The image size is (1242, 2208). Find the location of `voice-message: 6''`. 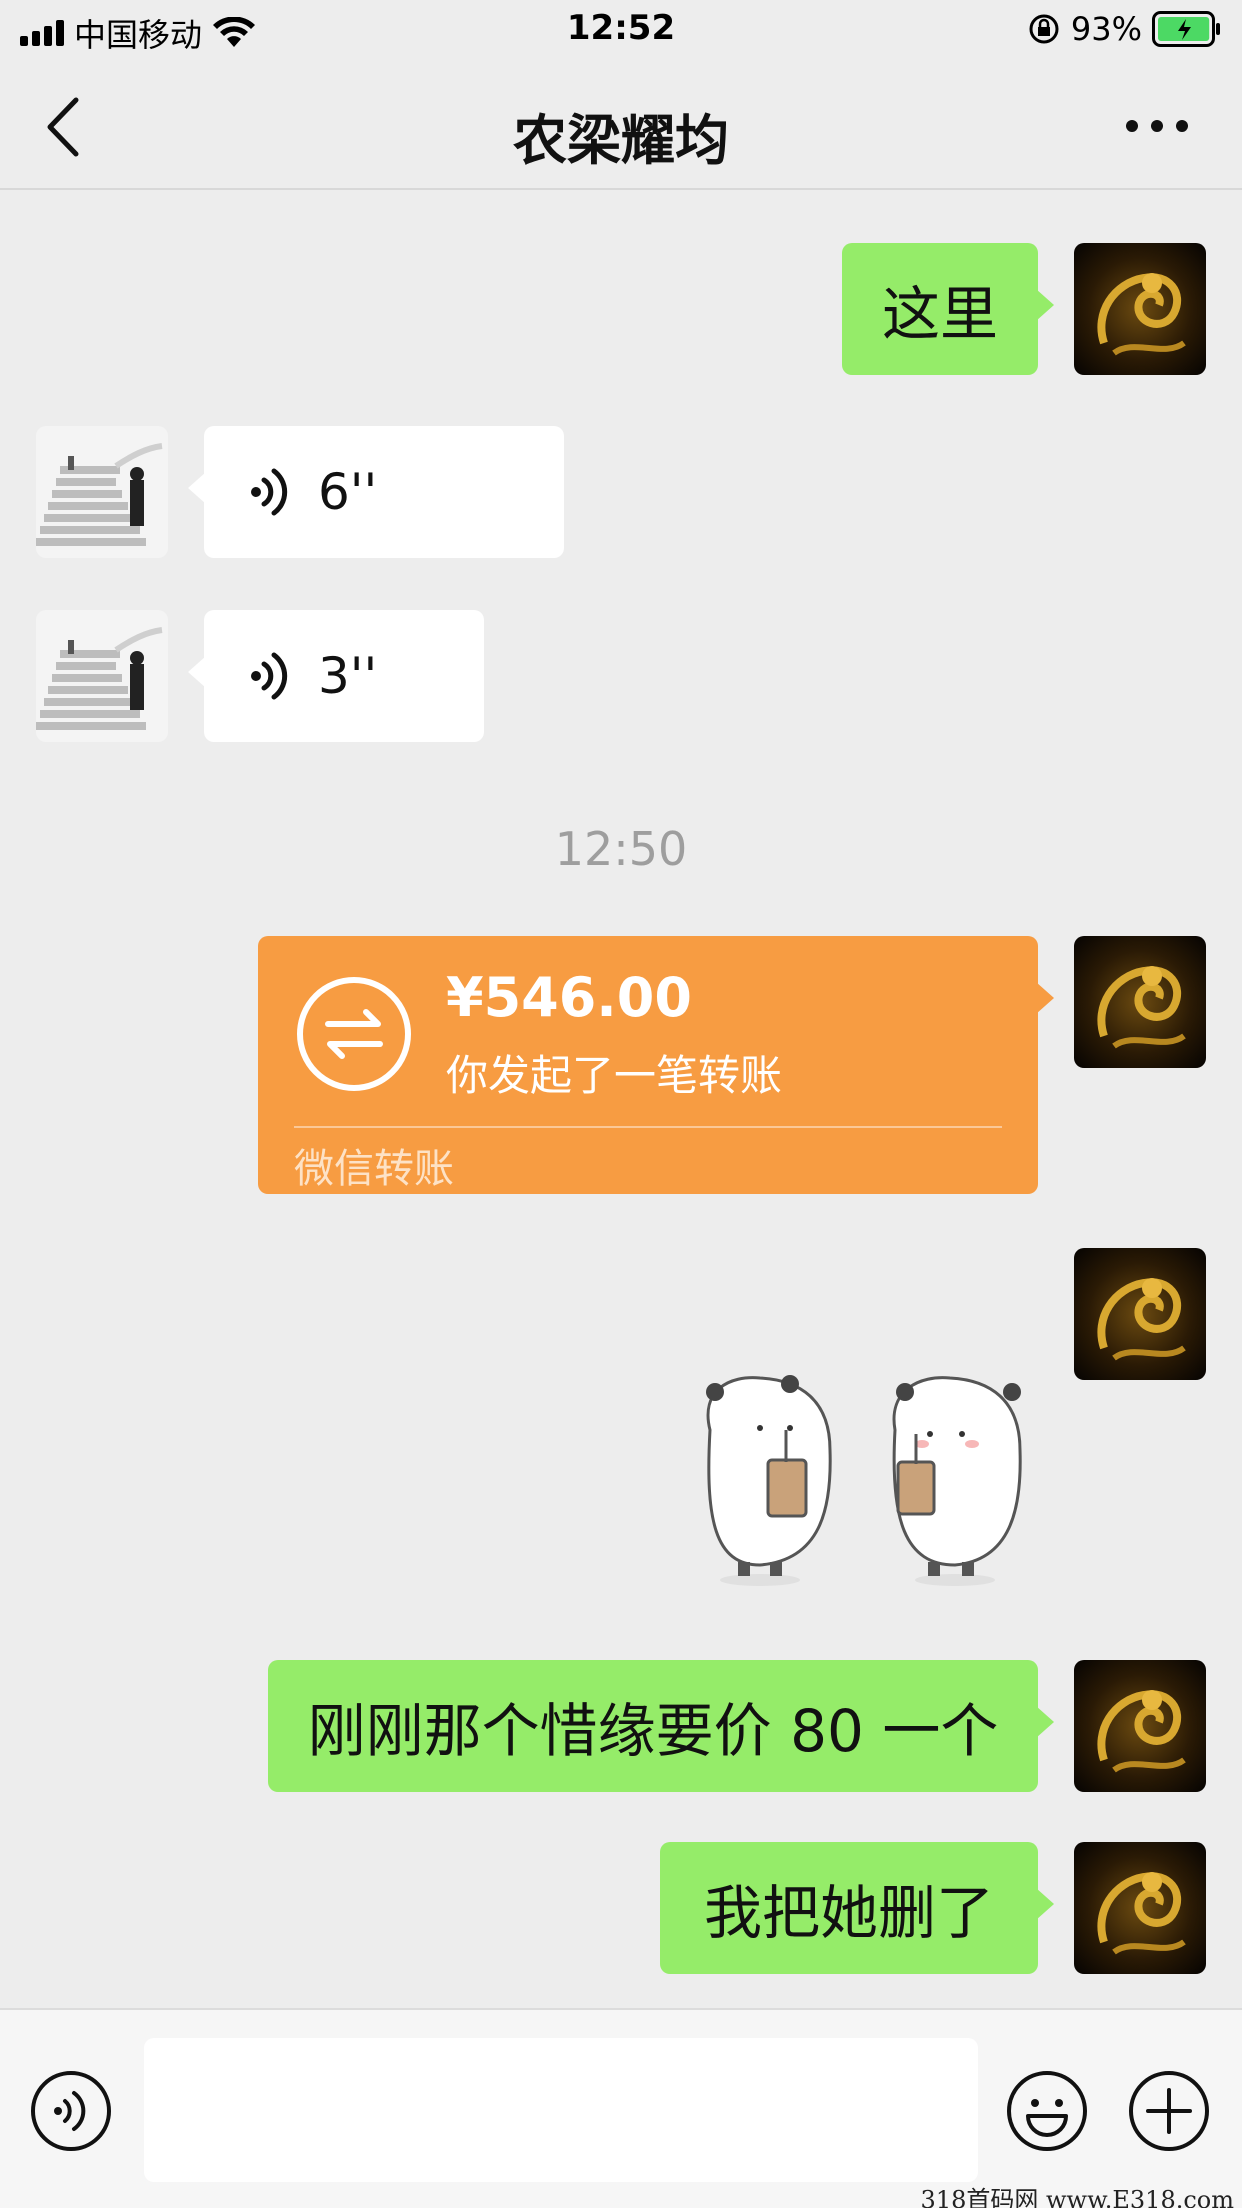

voice-message: 6'' is located at coordinates (376, 492).